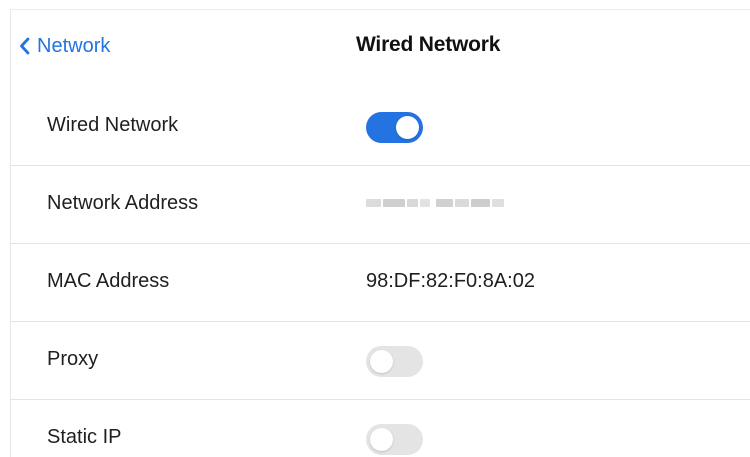  Describe the element at coordinates (394, 439) in the screenshot. I see `static-ip-toggle` at that location.